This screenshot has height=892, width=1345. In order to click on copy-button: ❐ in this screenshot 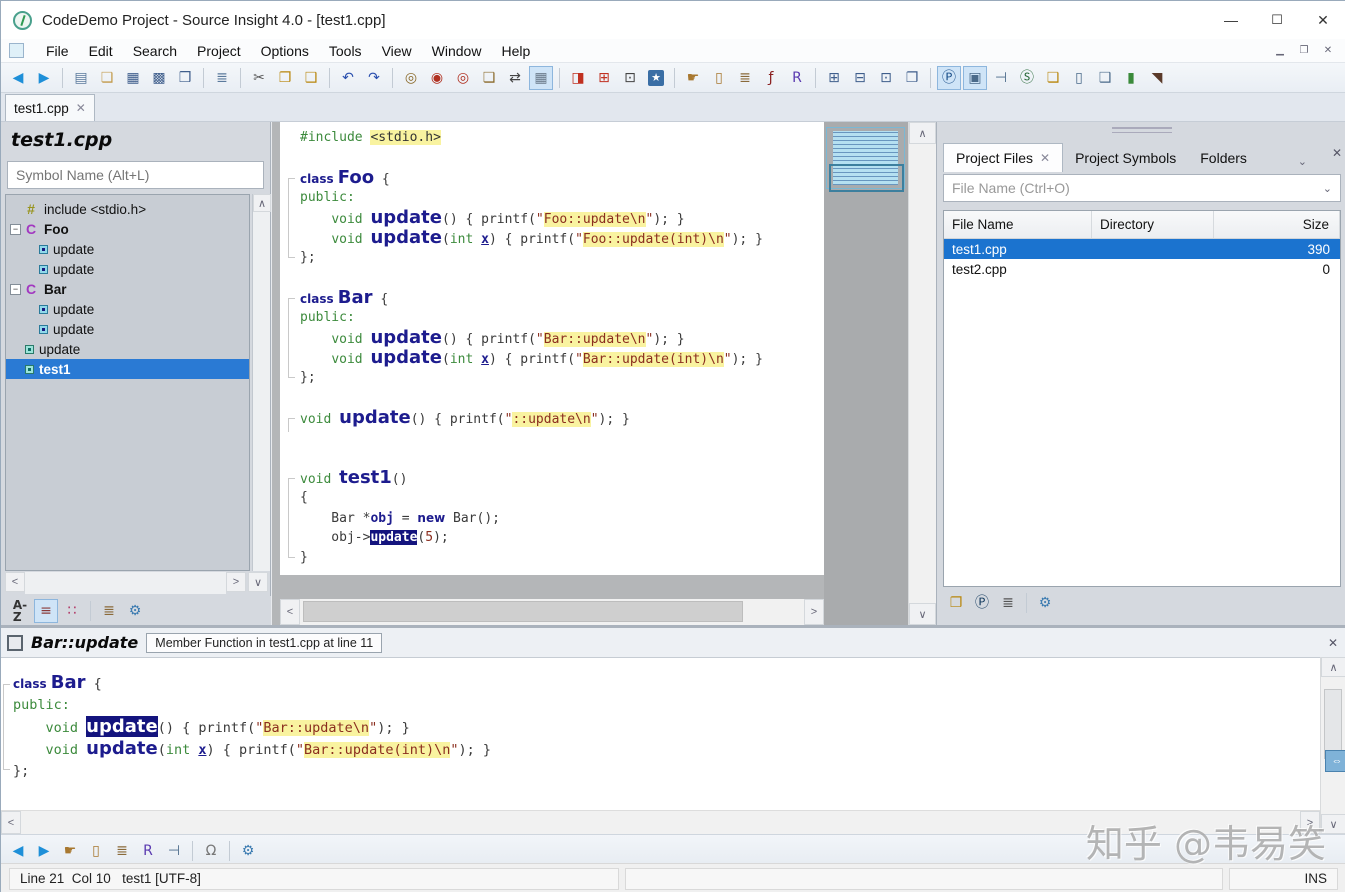, I will do `click(285, 78)`.